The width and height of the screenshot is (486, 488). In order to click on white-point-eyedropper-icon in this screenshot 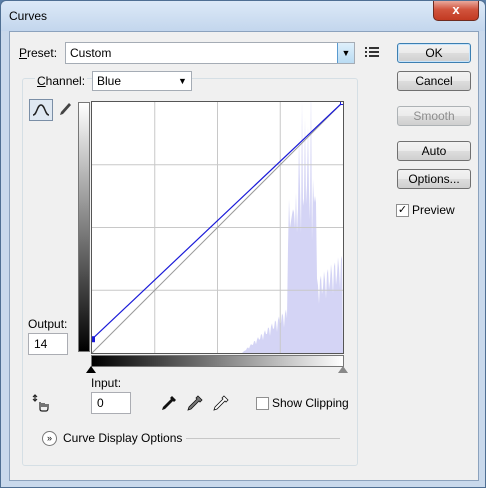, I will do `click(221, 403)`.